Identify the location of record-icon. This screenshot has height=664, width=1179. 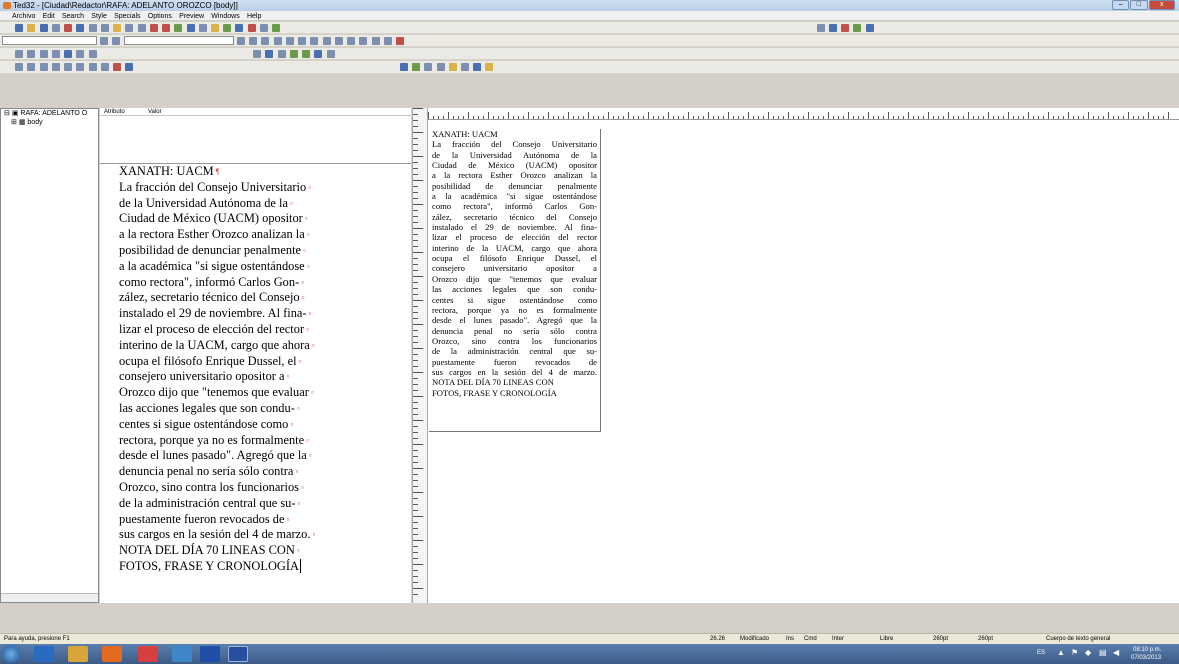
(845, 28).